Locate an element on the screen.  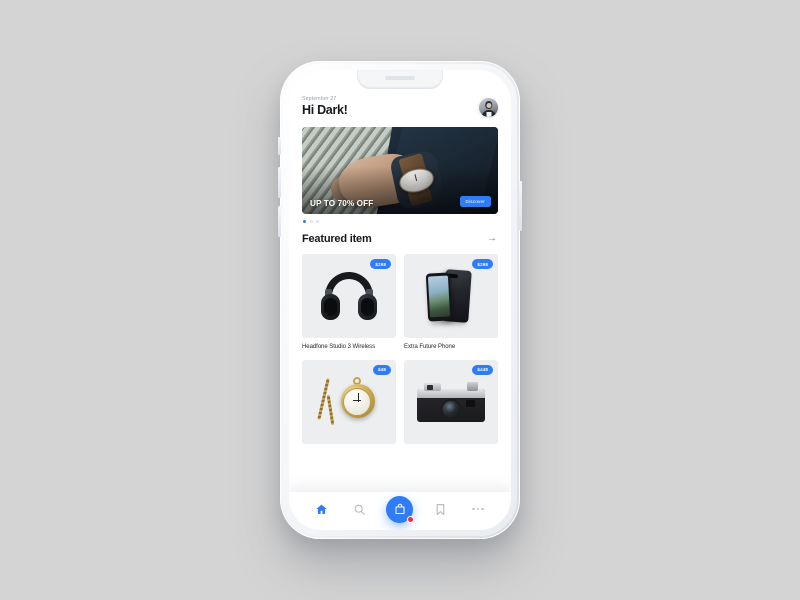
price-badge: $48 is located at coordinates (382, 369).